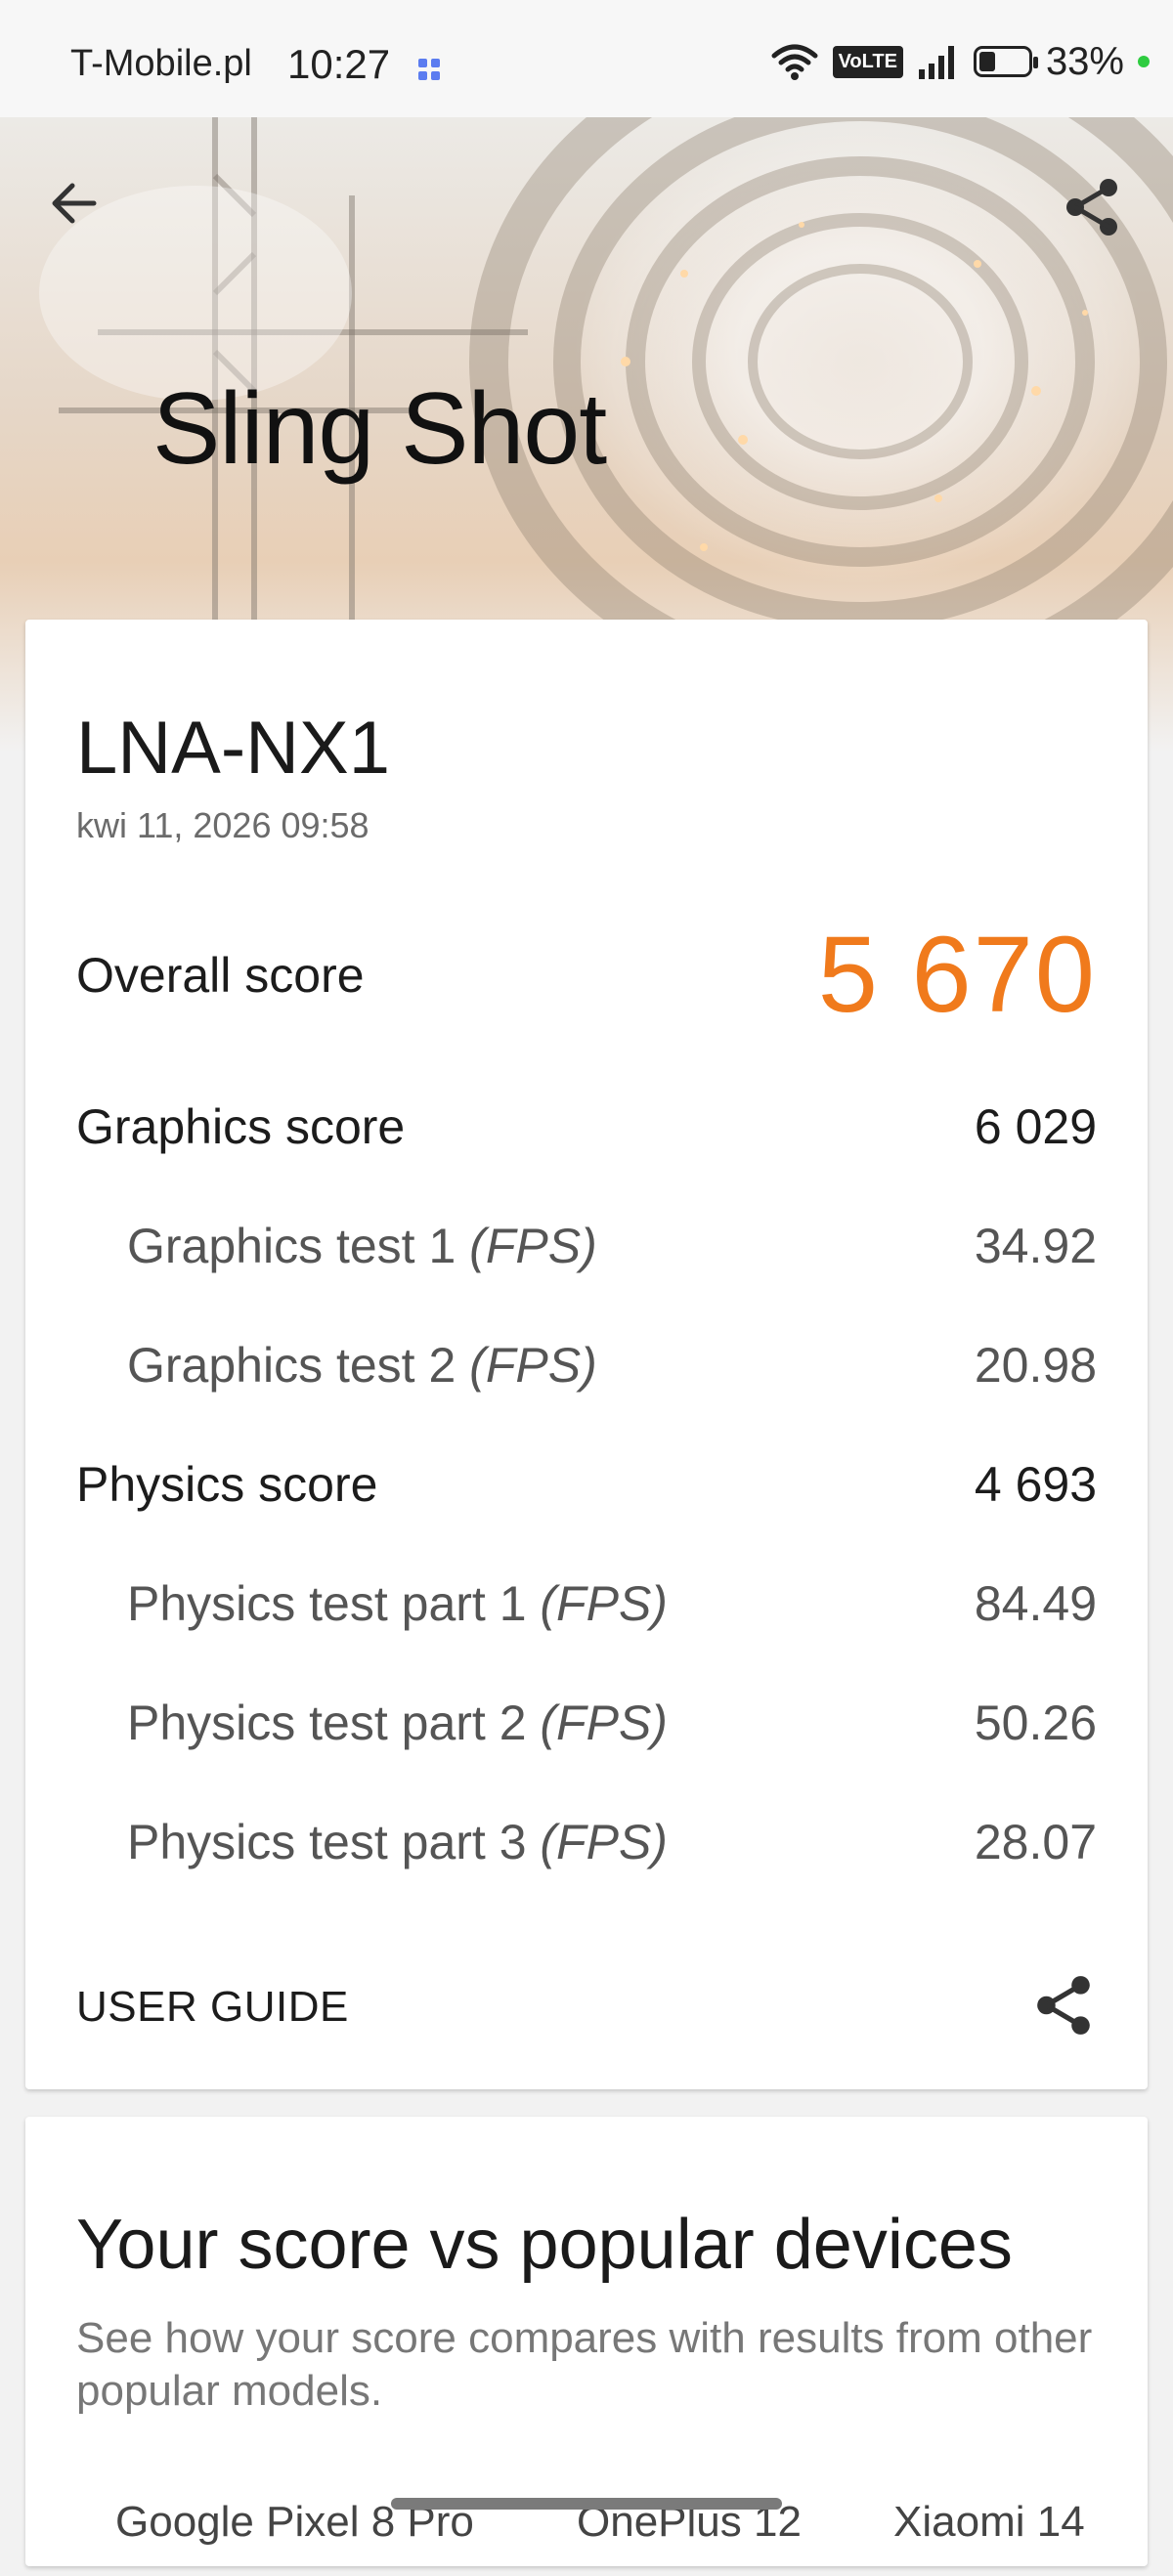 This screenshot has height=2576, width=1173. Describe the element at coordinates (1084, 61) in the screenshot. I see `battery-percent: 33%` at that location.